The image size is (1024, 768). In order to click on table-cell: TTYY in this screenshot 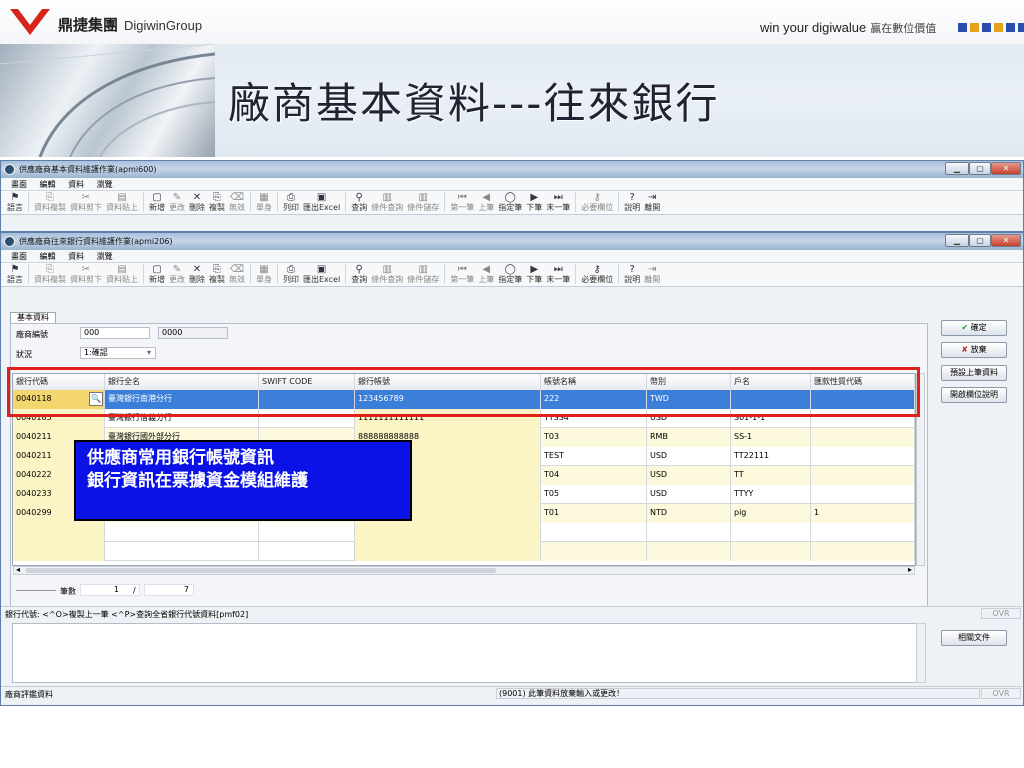, I will do `click(771, 494)`.